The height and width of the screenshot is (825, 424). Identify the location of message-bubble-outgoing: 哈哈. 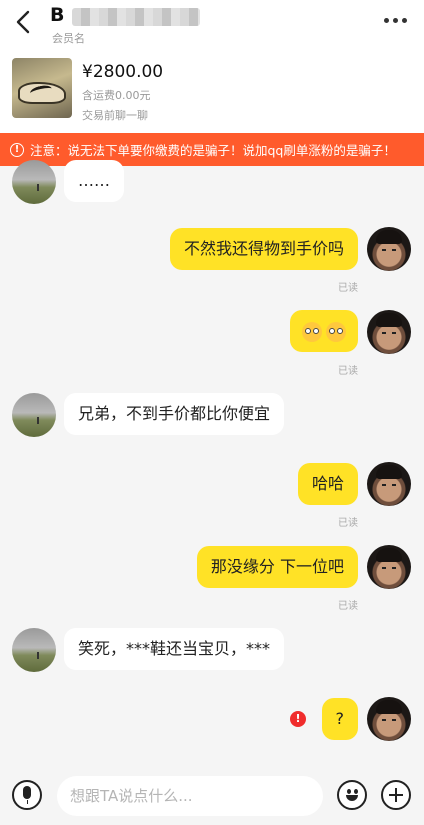
(327, 484).